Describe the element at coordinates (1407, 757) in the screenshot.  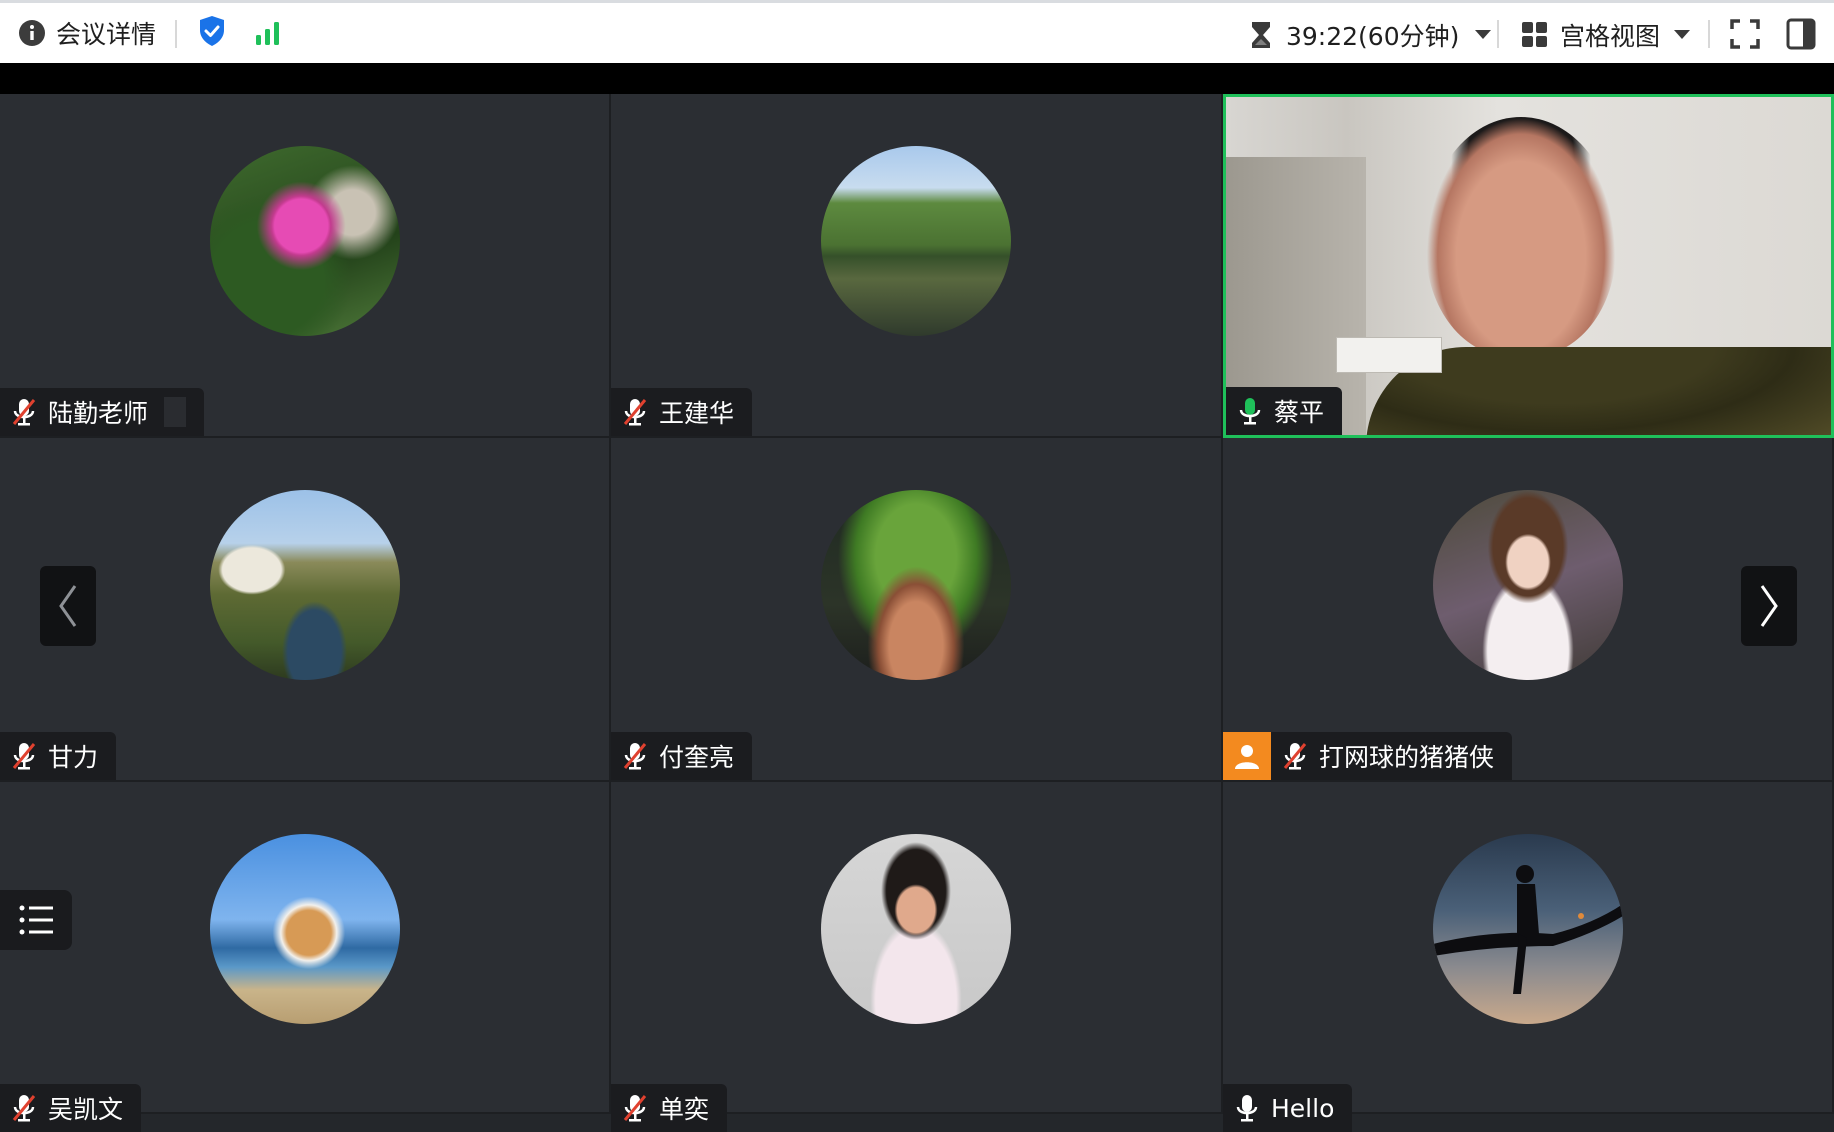
I see `participant-name: 打网球的猪猪侠` at that location.